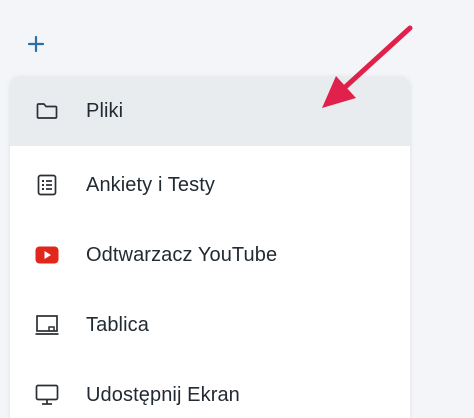  Describe the element at coordinates (47, 185) in the screenshot. I see `list-icon` at that location.